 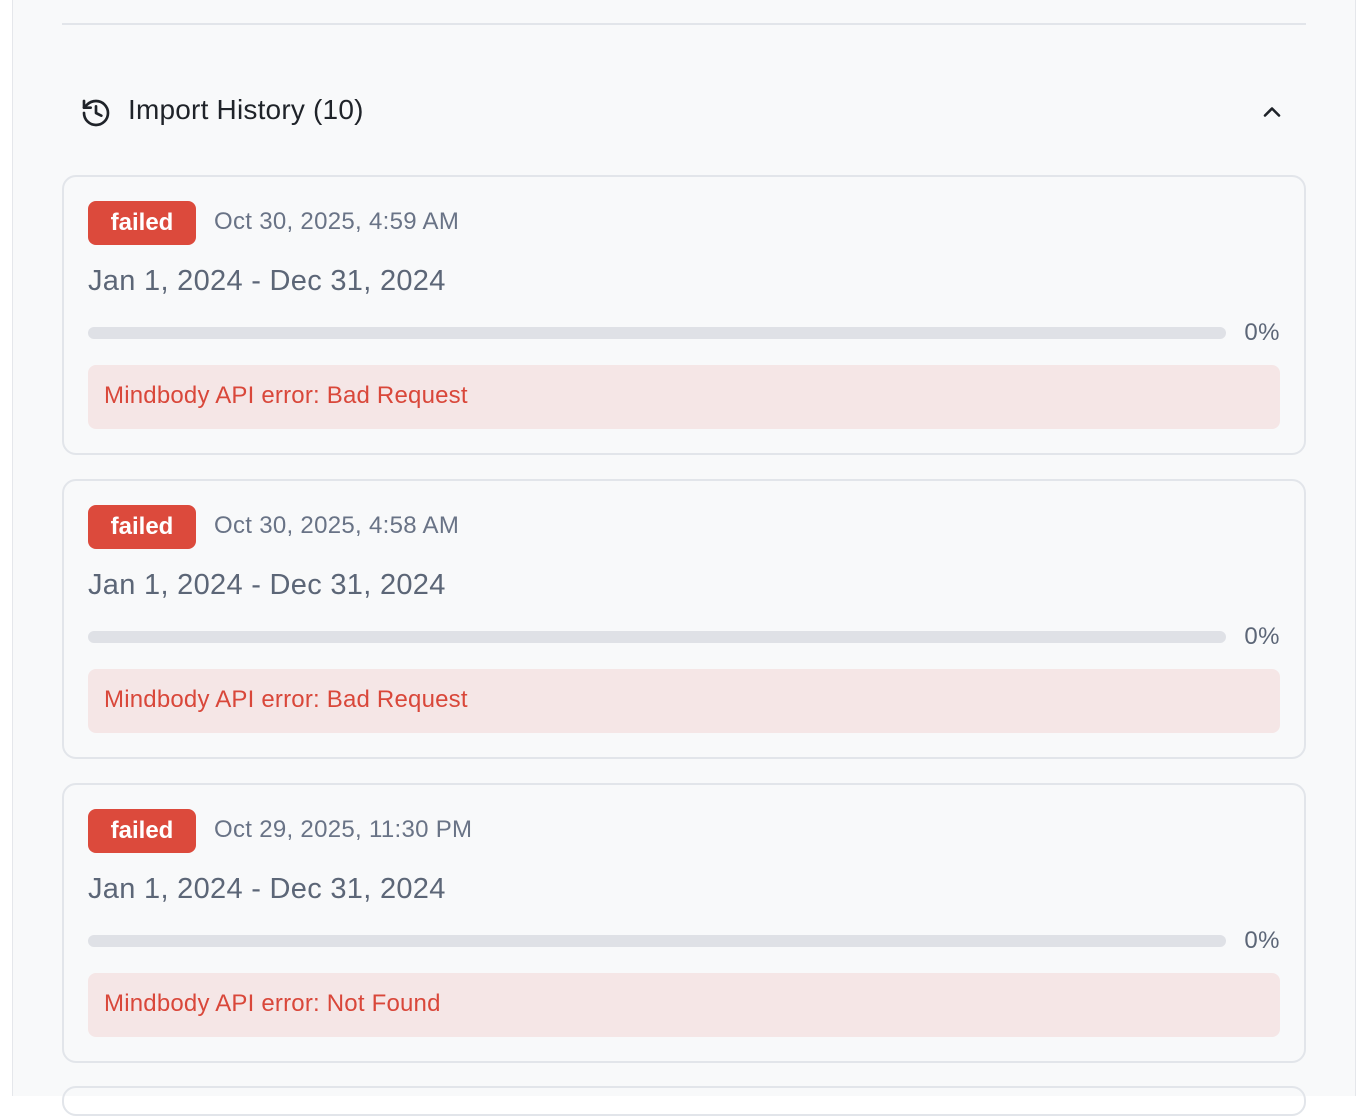 What do you see at coordinates (96, 113) in the screenshot?
I see `history-icon` at bounding box center [96, 113].